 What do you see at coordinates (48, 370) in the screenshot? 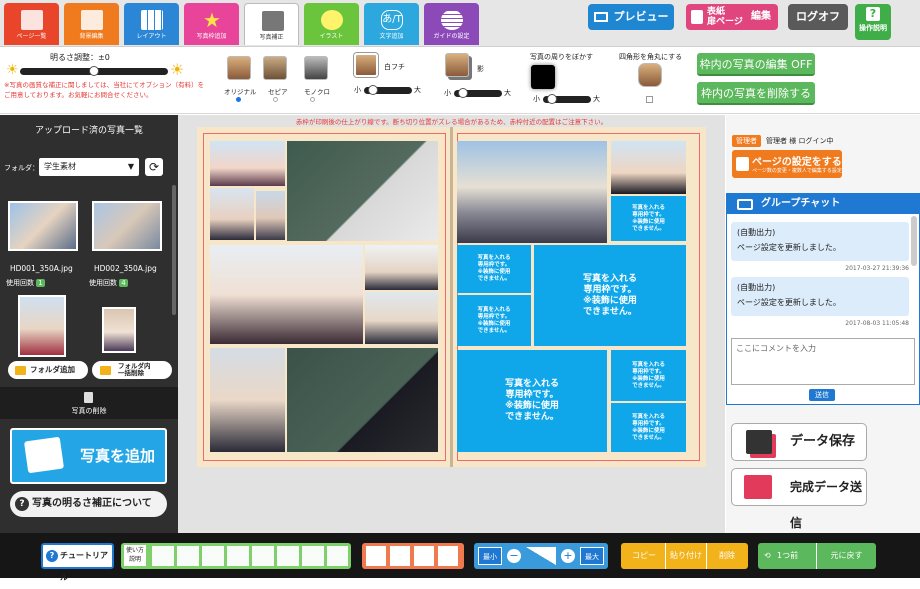
I see `add-folder-button: フォルダ追加` at bounding box center [48, 370].